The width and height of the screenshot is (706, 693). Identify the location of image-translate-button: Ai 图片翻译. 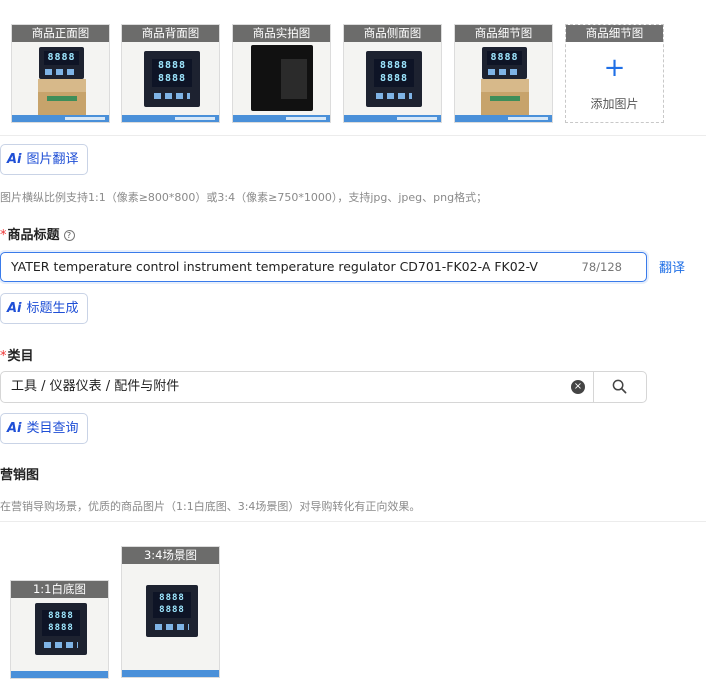
(44, 159).